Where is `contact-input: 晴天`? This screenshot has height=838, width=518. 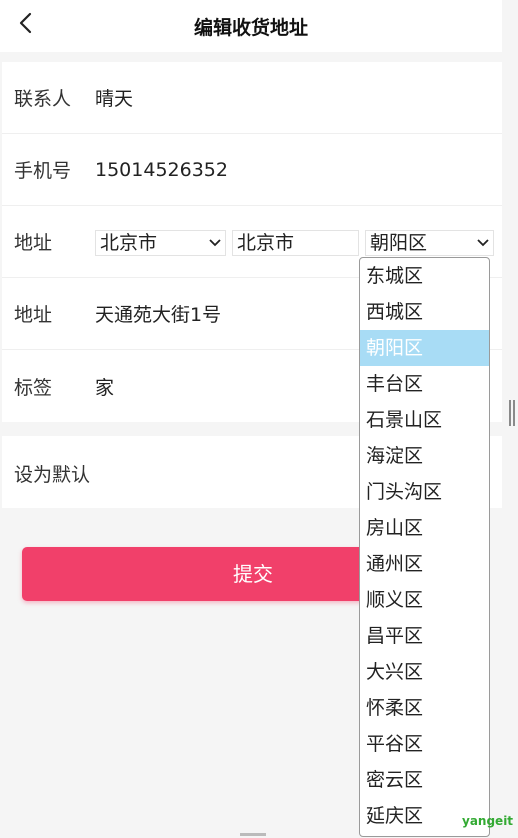
contact-input: 晴天 is located at coordinates (114, 97).